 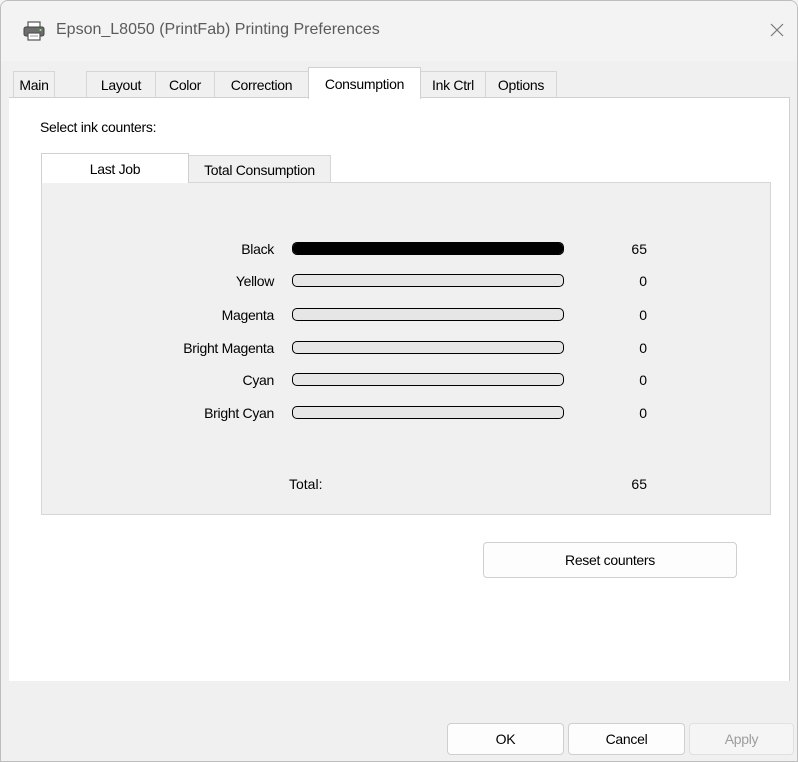 What do you see at coordinates (643, 315) in the screenshot?
I see `ink-value-magenta: 0` at bounding box center [643, 315].